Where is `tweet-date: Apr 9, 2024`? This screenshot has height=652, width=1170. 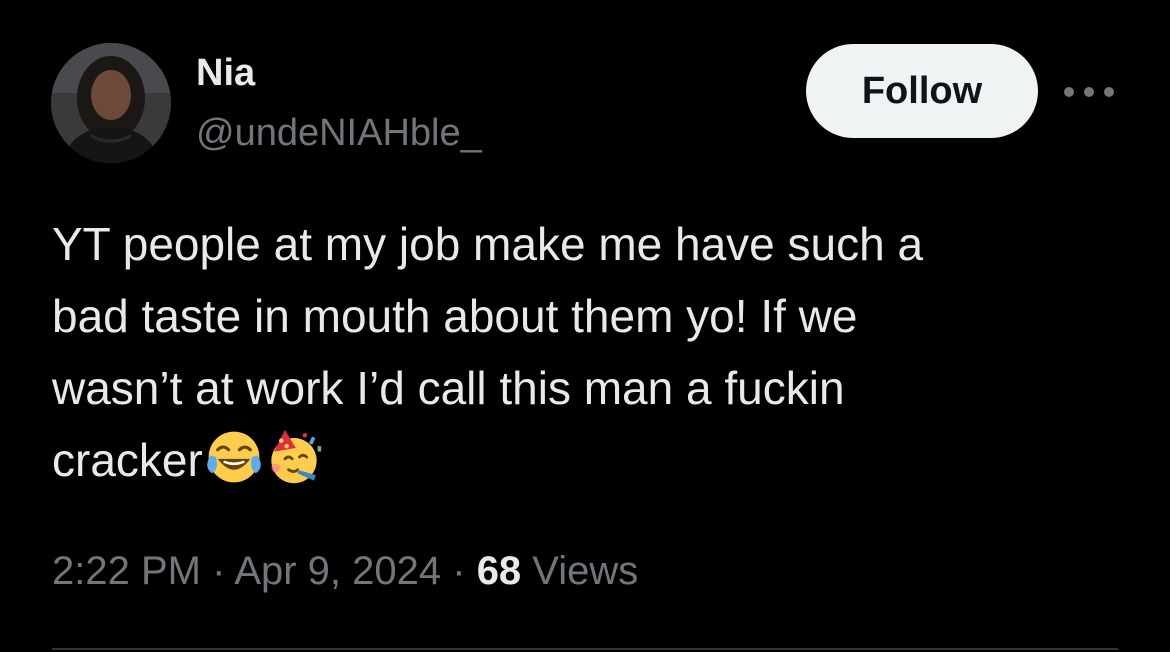 tweet-date: Apr 9, 2024 is located at coordinates (337, 571).